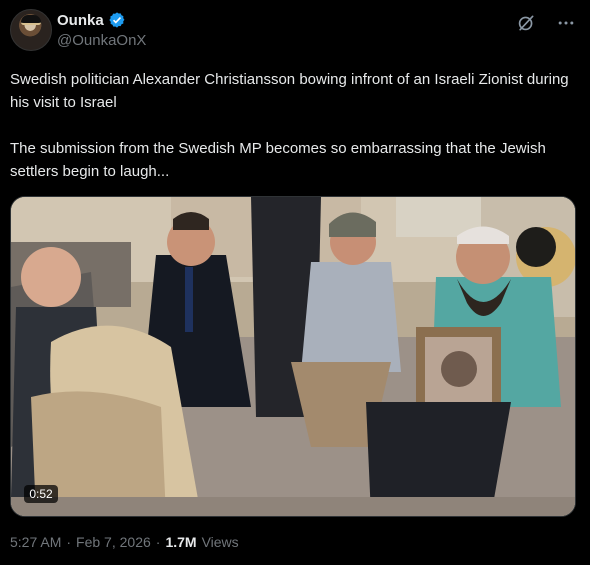 The width and height of the screenshot is (590, 565). What do you see at coordinates (35, 542) in the screenshot?
I see `post-time: 5:27 AM` at bounding box center [35, 542].